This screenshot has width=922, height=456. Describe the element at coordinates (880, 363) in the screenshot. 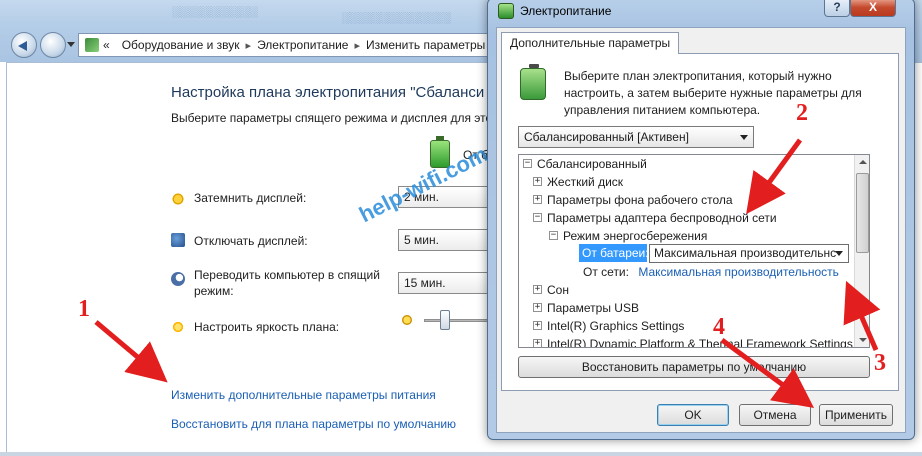

I see `annotation-number-3: 3` at that location.